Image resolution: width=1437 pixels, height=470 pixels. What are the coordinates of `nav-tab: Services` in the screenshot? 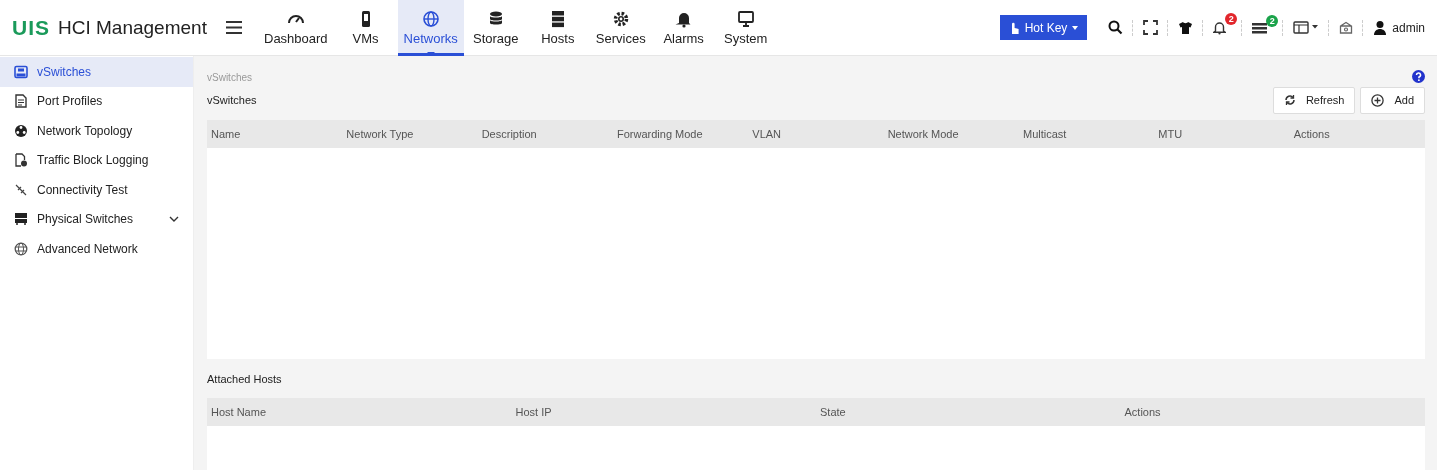 It's located at (620, 28).